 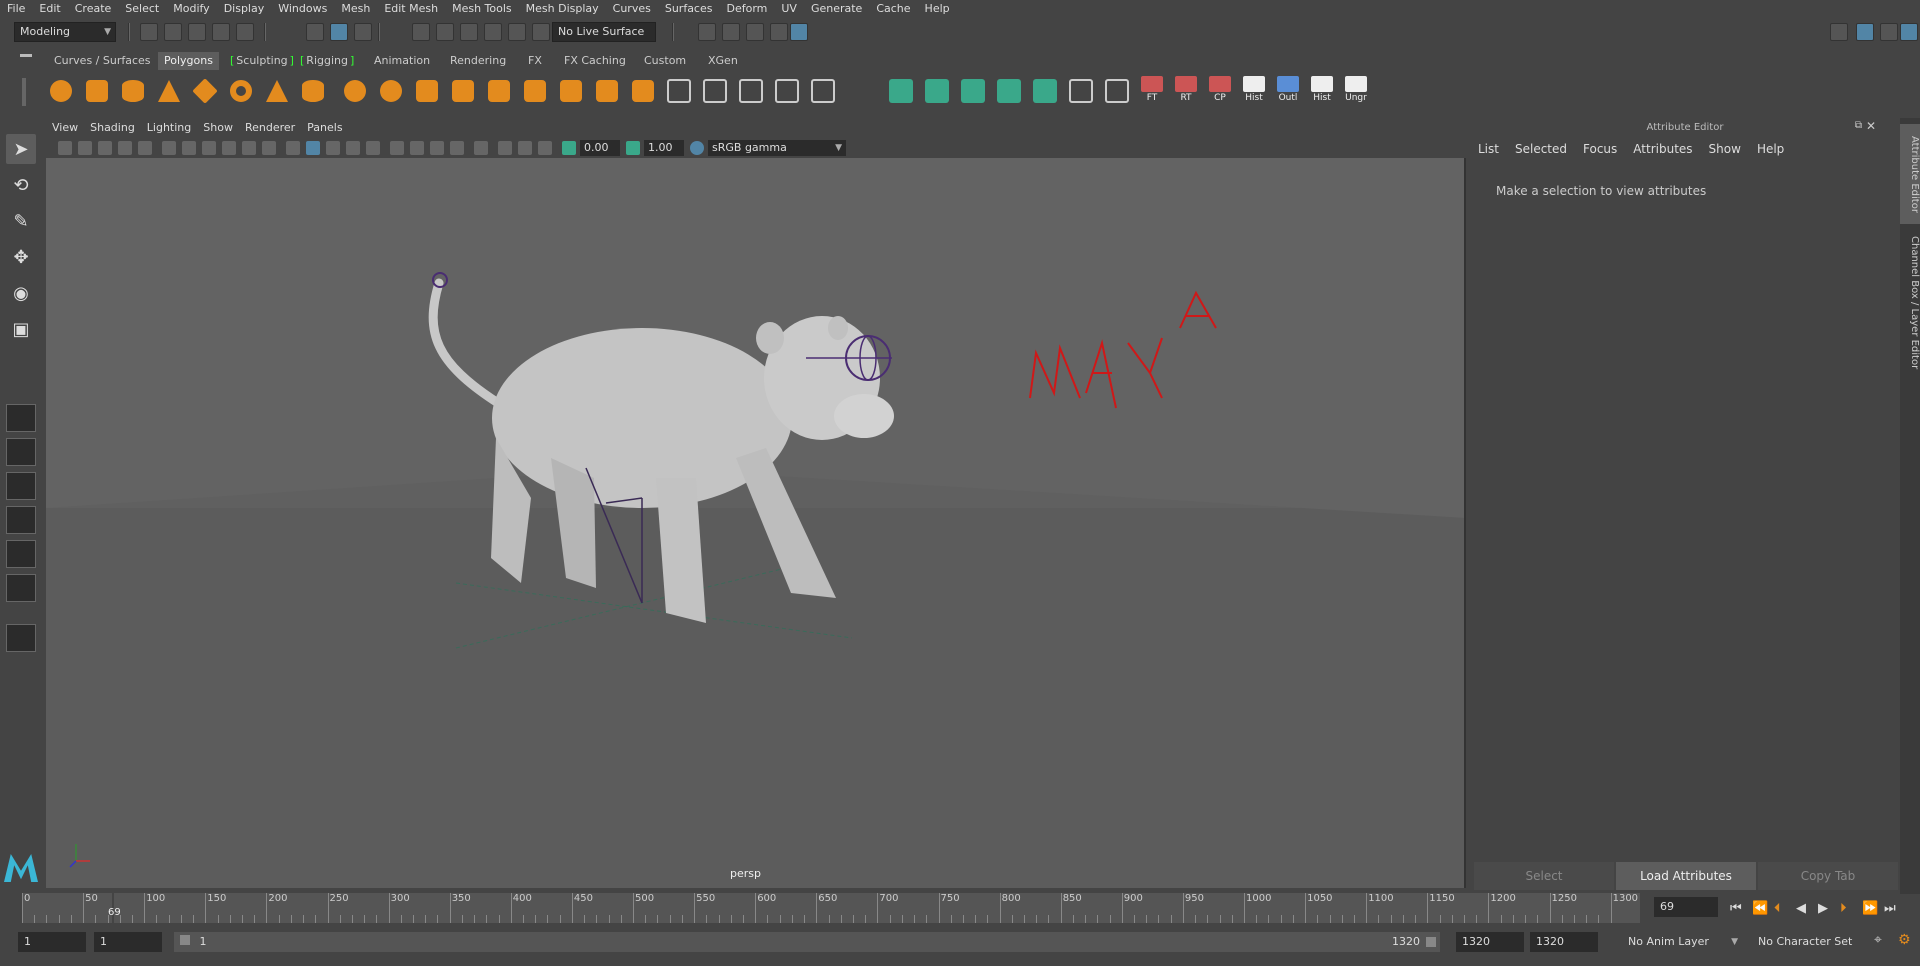 I want to click on shelf-green-3-icon, so click(x=973, y=91).